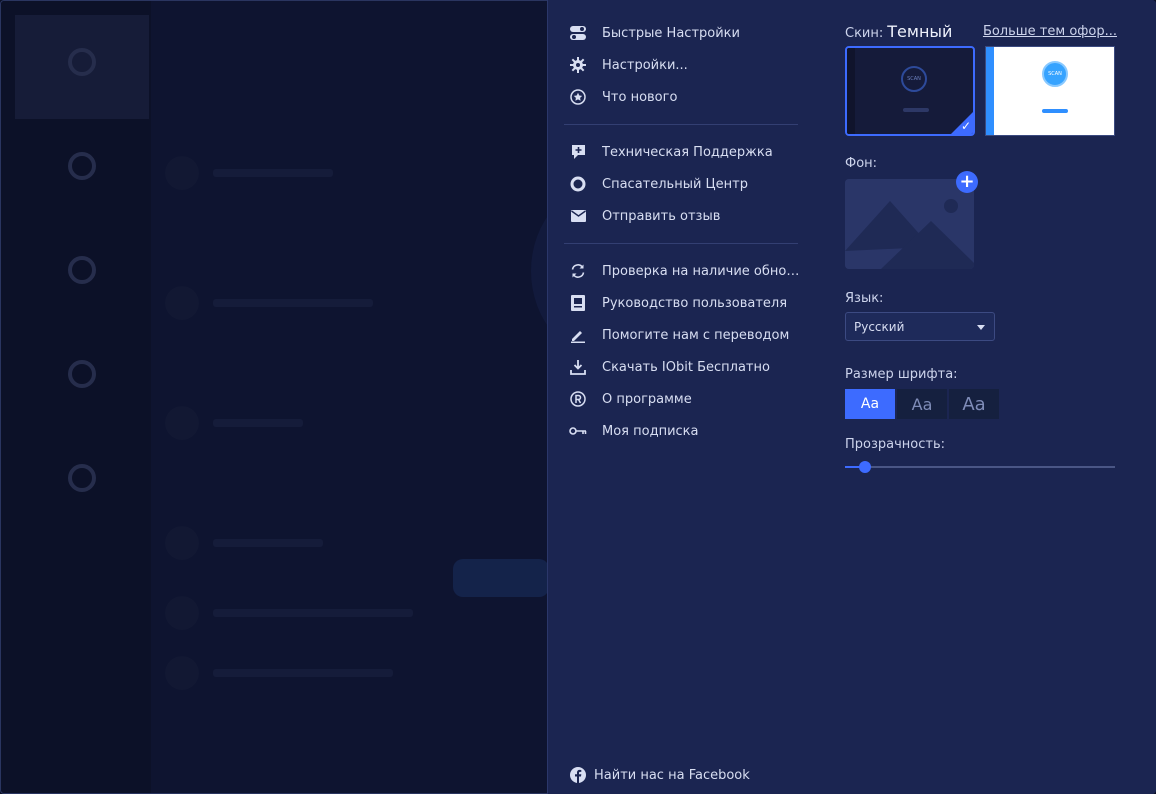  I want to click on menu-item-quick-settings: Быстрые Настройки, so click(682, 33).